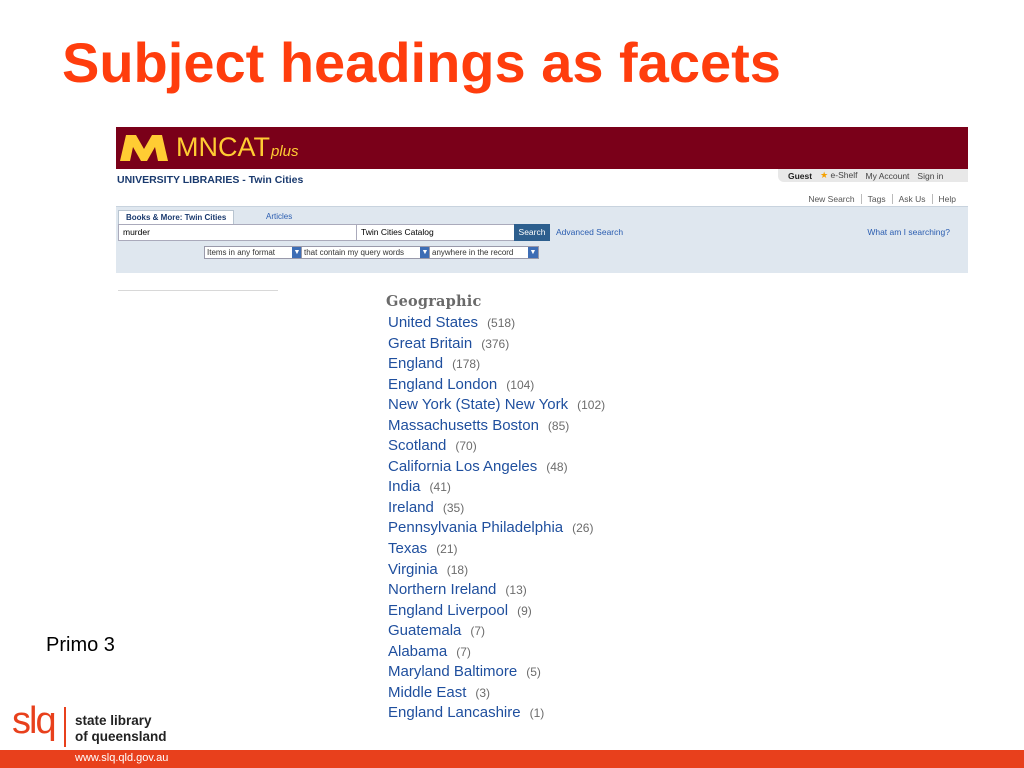 The width and height of the screenshot is (1024, 768). What do you see at coordinates (520, 384) in the screenshot?
I see `facet-count: (104)` at bounding box center [520, 384].